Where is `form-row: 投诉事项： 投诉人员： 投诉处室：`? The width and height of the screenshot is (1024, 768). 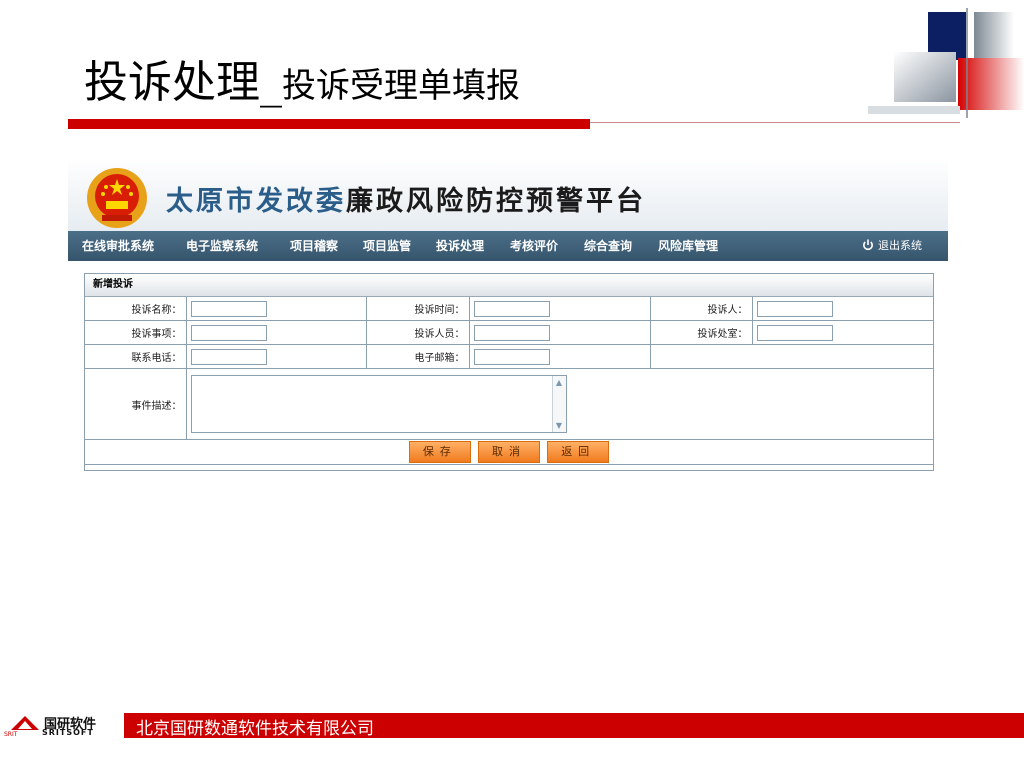 form-row: 投诉事项： 投诉人员： 投诉处室： is located at coordinates (509, 332).